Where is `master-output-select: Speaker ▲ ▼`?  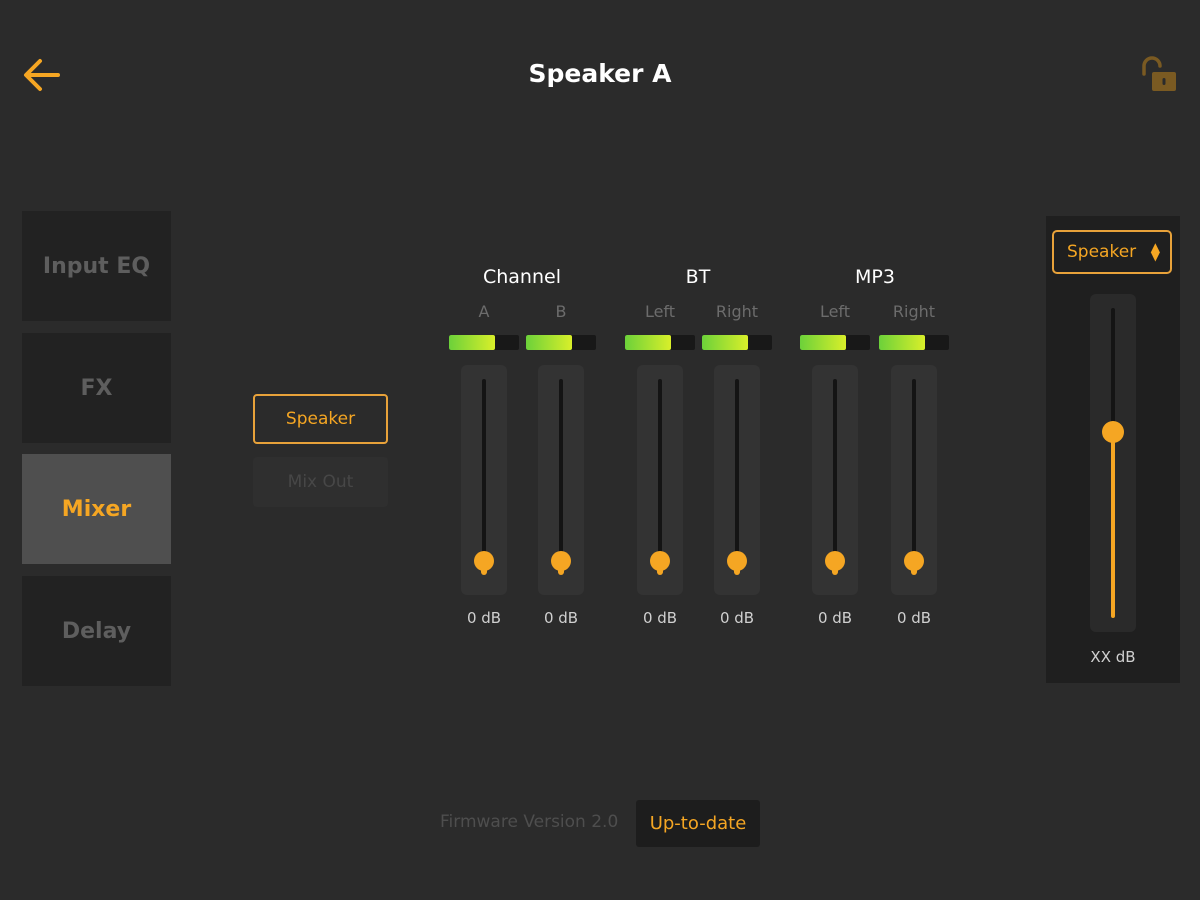 master-output-select: Speaker ▲ ▼ is located at coordinates (1112, 252).